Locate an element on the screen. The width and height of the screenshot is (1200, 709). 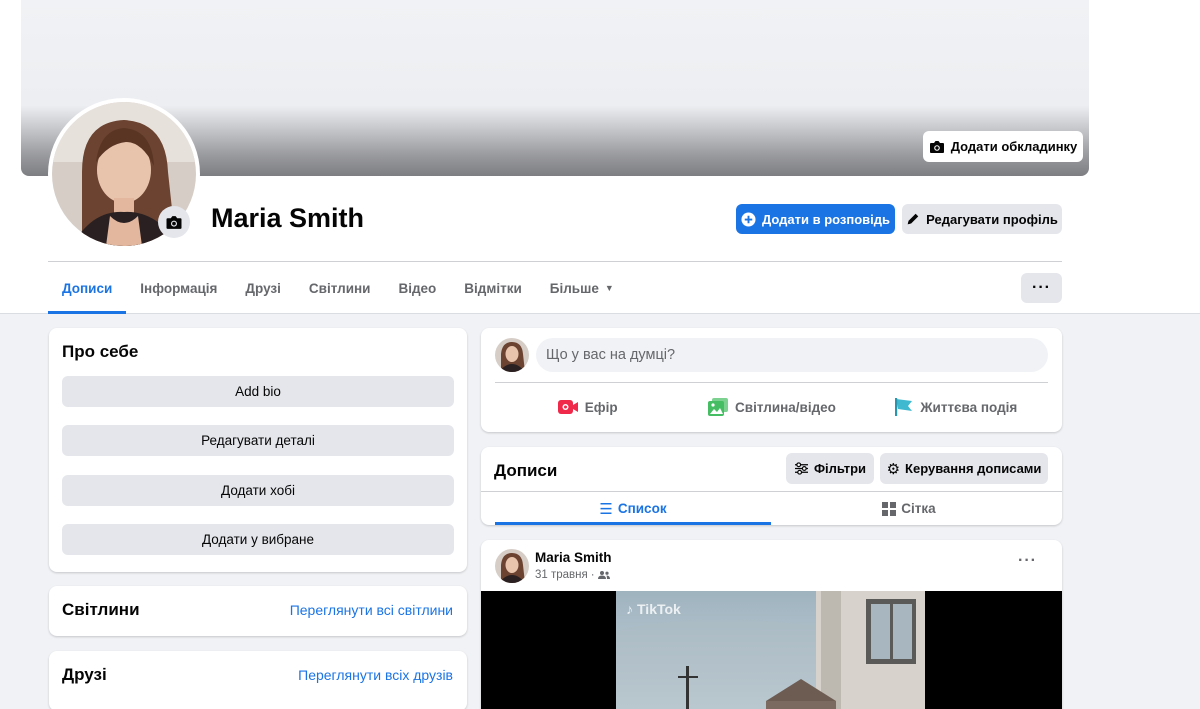
caret-down-icon: ▼ is located at coordinates (609, 288).